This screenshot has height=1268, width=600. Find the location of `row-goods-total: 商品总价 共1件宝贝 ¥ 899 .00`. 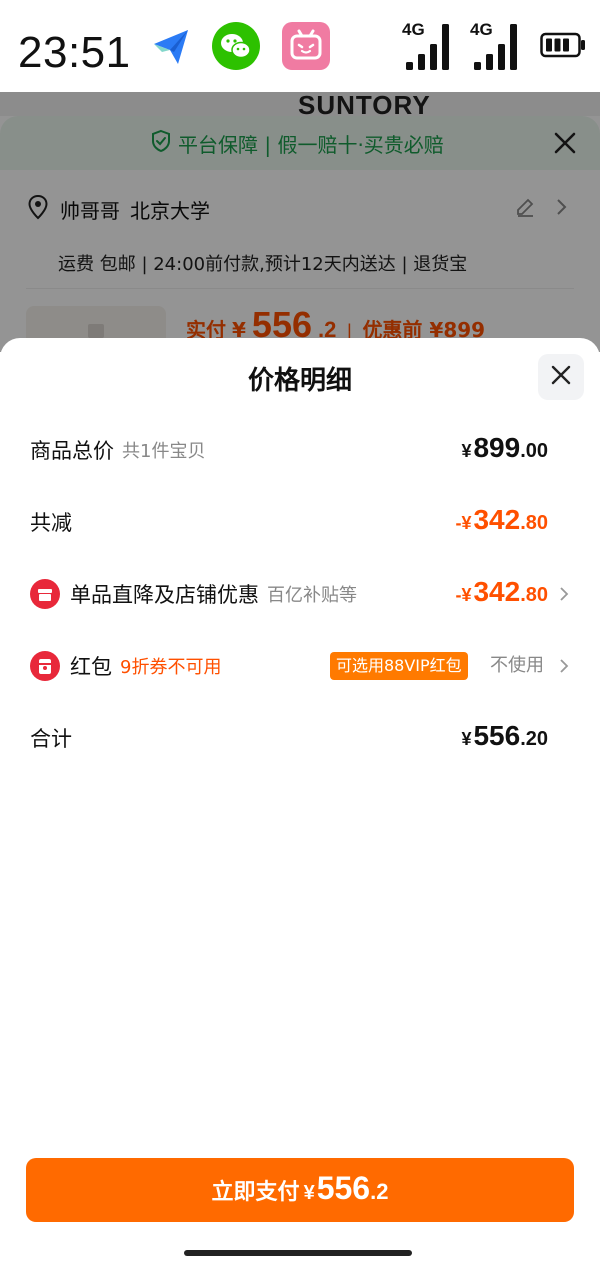

row-goods-total: 商品总价 共1件宝贝 ¥ 899 .00 is located at coordinates (300, 450).